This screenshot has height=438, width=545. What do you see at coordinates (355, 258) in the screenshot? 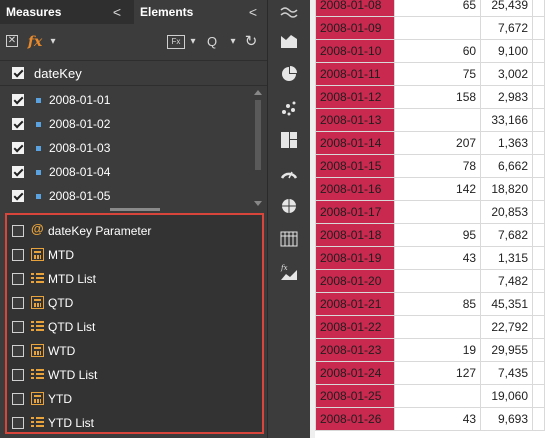
I see `date-cell: 2008-01-19` at bounding box center [355, 258].